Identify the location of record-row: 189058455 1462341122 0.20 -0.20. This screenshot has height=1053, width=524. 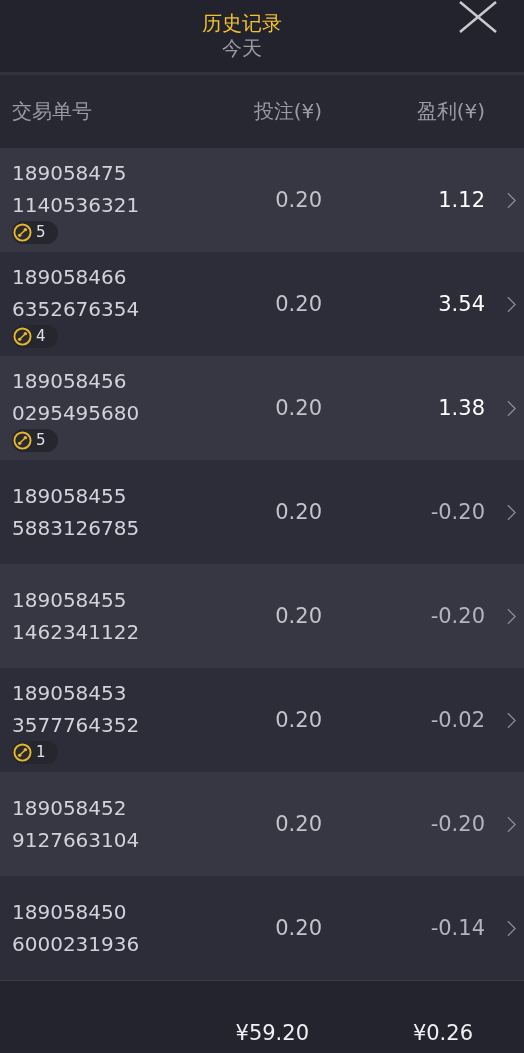
(262, 616).